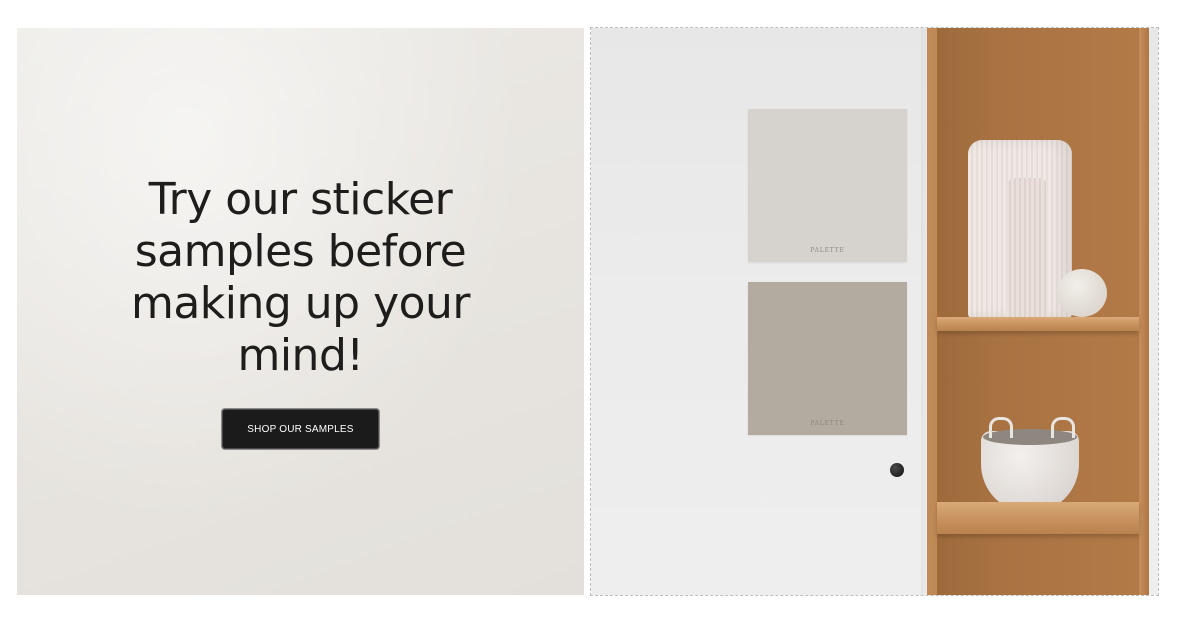 Image resolution: width=1183 pixels, height=619 pixels. What do you see at coordinates (300, 251) in the screenshot?
I see `headline-line: samples before` at bounding box center [300, 251].